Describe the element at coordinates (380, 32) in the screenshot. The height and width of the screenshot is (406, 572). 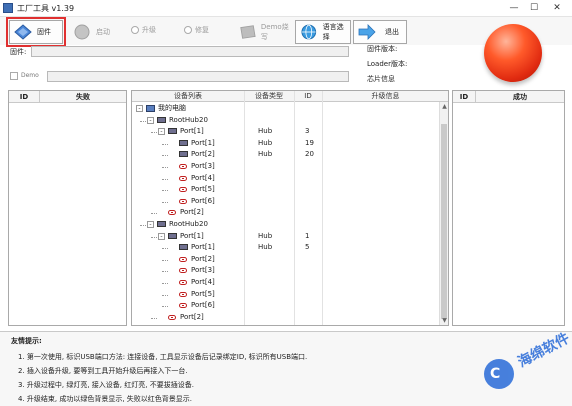
I see `exit-button: 退出` at that location.